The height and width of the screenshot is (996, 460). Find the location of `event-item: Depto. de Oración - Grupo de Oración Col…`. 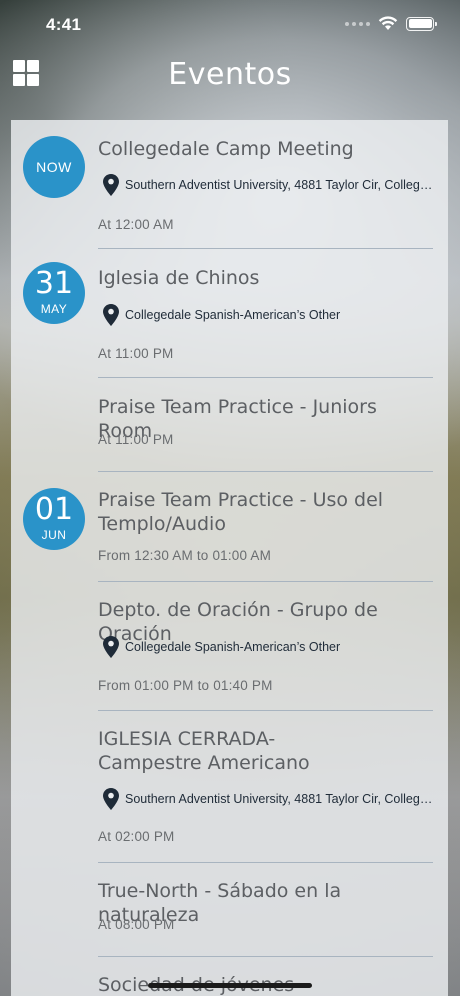

event-item: Depto. de Oración - Grupo de Oración Col… is located at coordinates (229, 646).